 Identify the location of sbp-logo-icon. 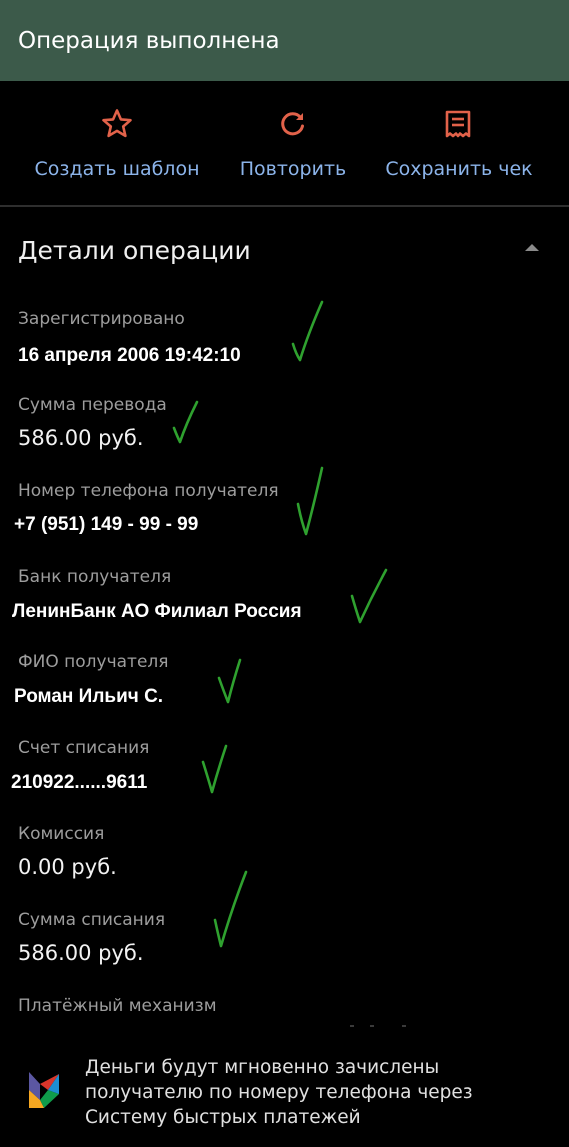
(44, 1090).